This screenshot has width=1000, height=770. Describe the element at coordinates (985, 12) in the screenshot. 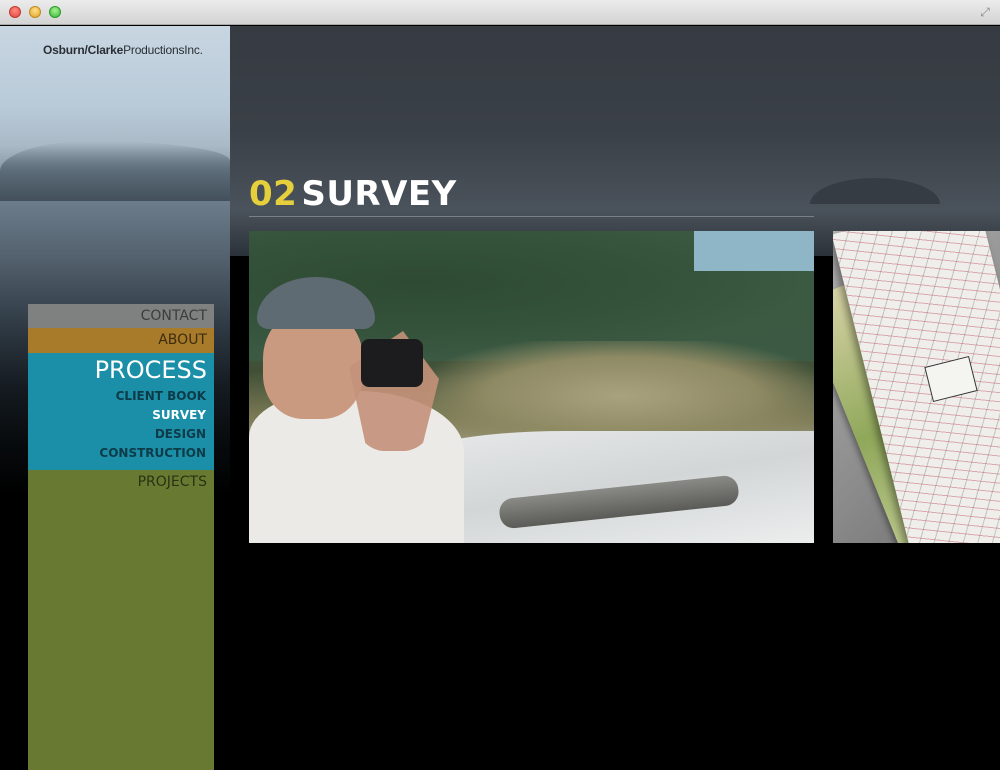

I see `fullscreen-icon: ⤢` at that location.